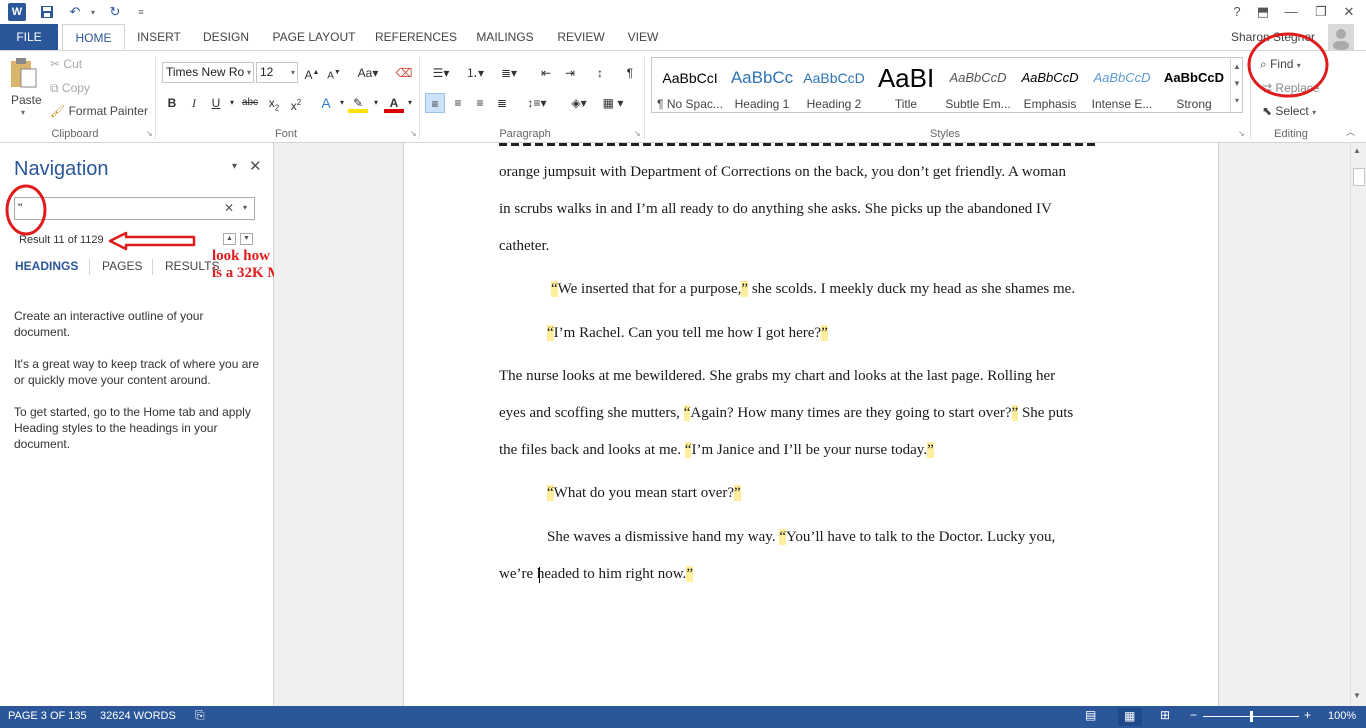 The width and height of the screenshot is (1366, 728). I want to click on clear-formatting-icon: ⌫, so click(404, 73).